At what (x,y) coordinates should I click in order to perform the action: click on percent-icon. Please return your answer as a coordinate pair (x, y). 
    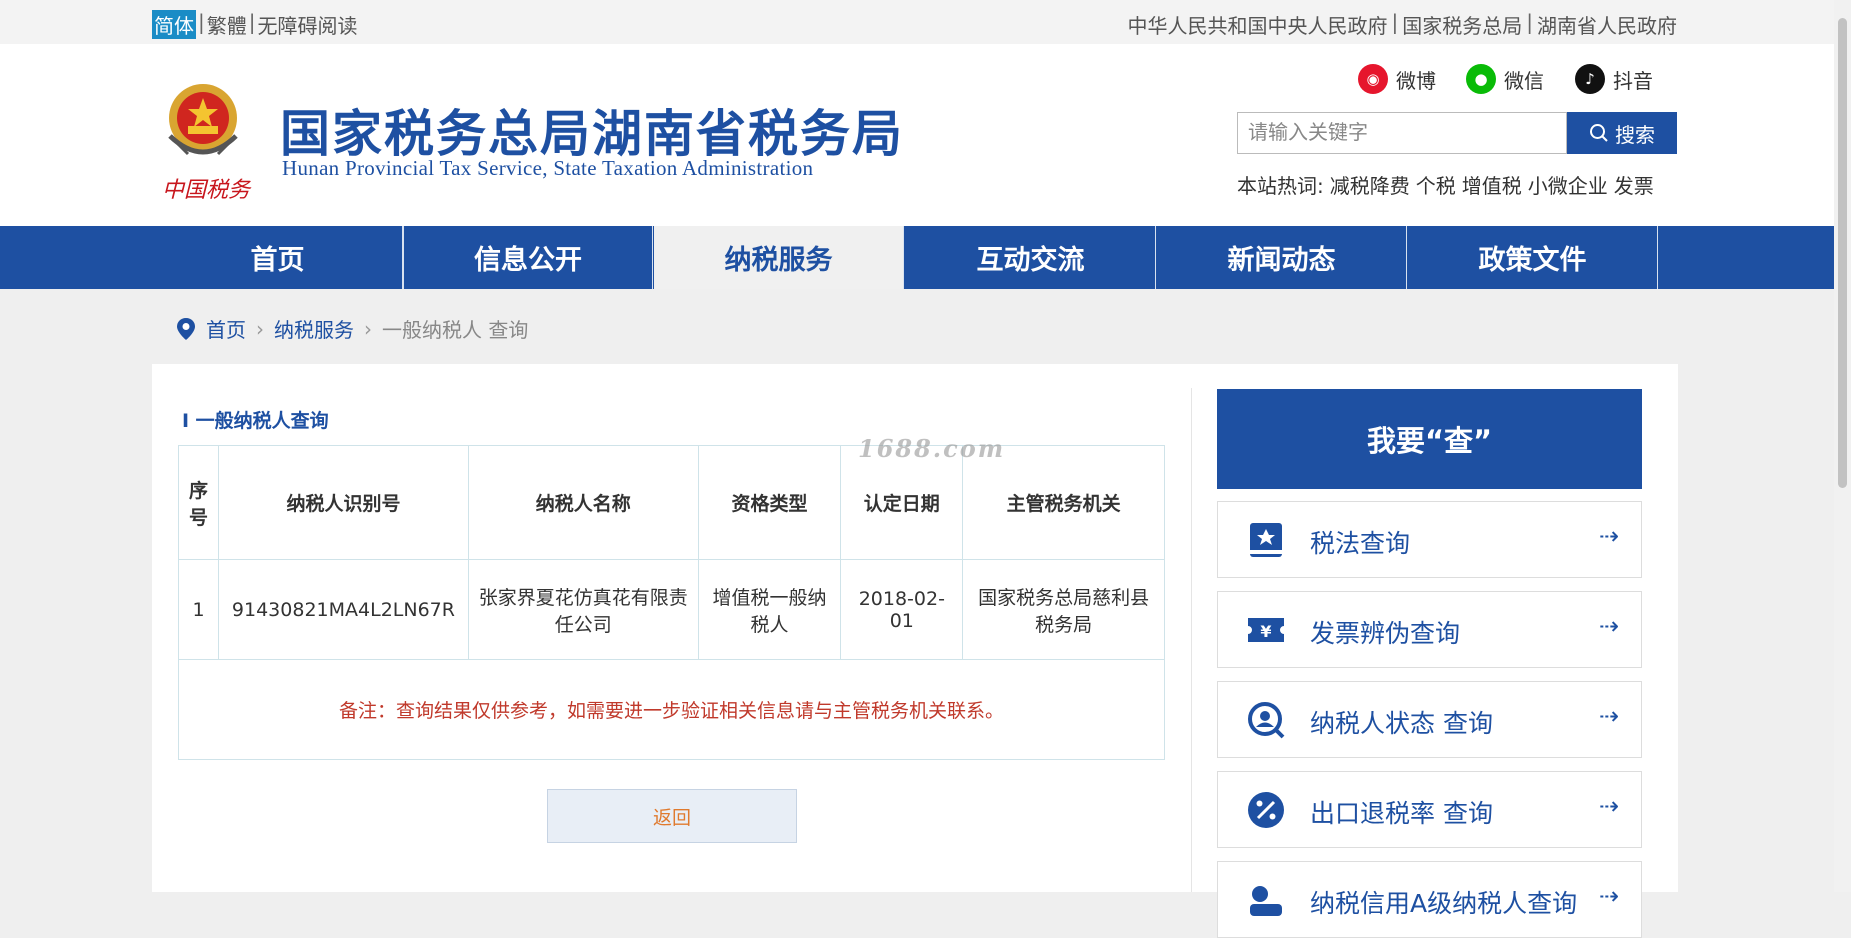
    Looking at the image, I should click on (1266, 810).